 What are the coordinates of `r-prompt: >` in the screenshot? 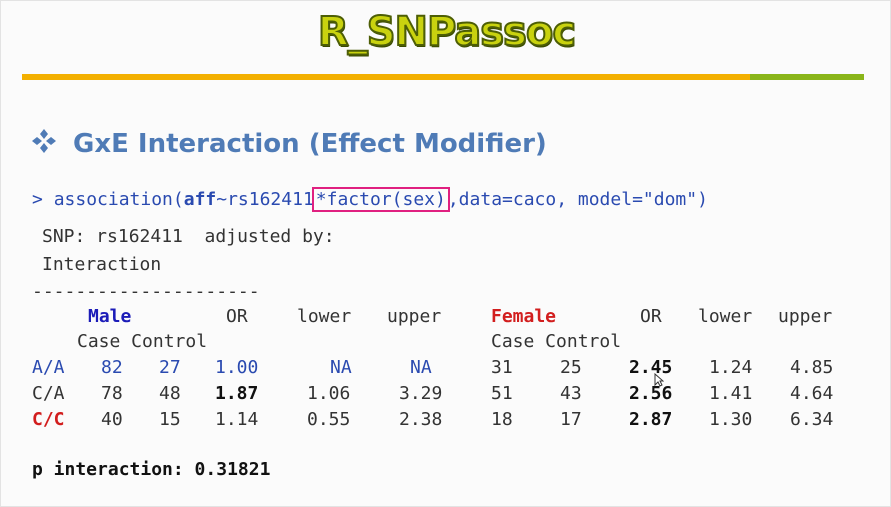 It's located at (37, 199).